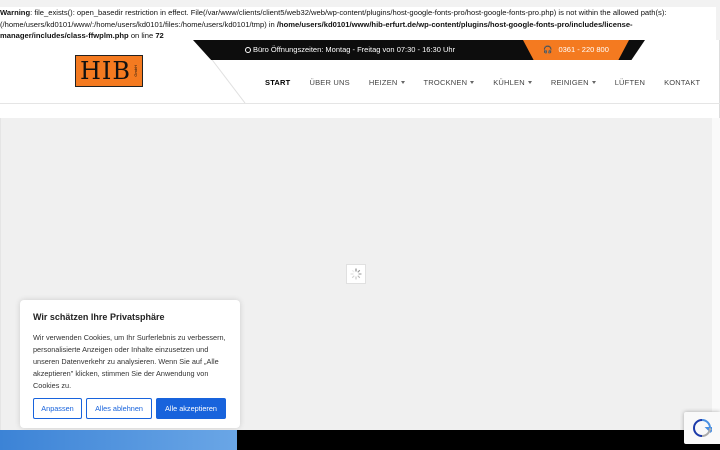 The width and height of the screenshot is (720, 450). I want to click on loading-spinner, so click(356, 274).